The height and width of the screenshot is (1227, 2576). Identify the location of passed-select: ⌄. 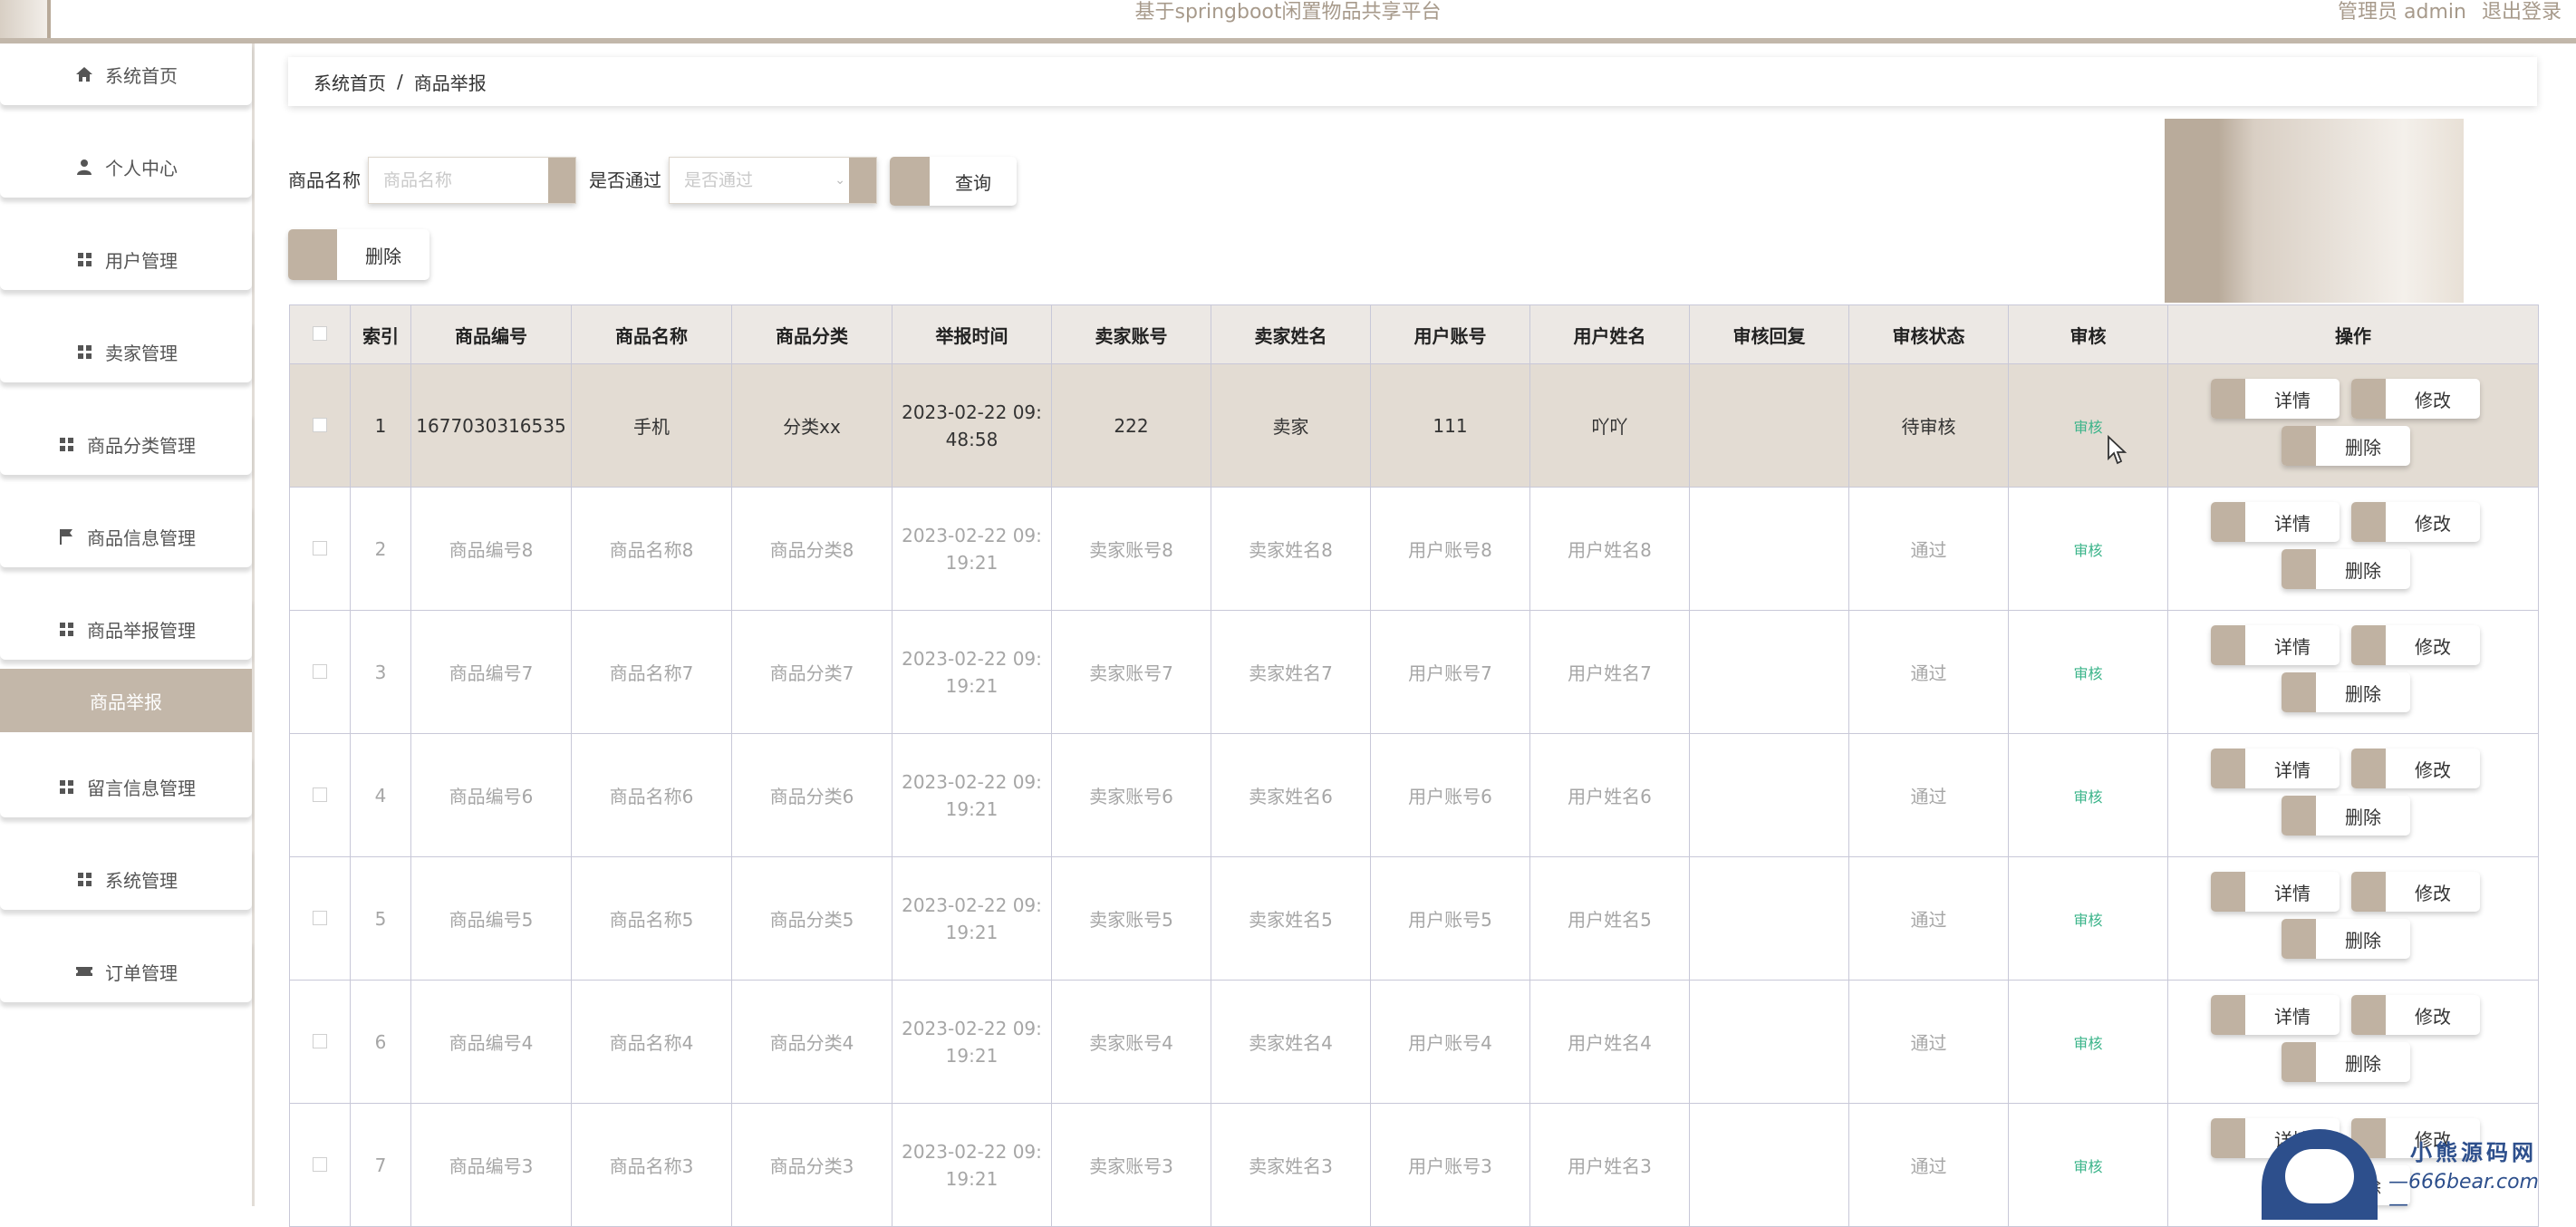
(773, 180).